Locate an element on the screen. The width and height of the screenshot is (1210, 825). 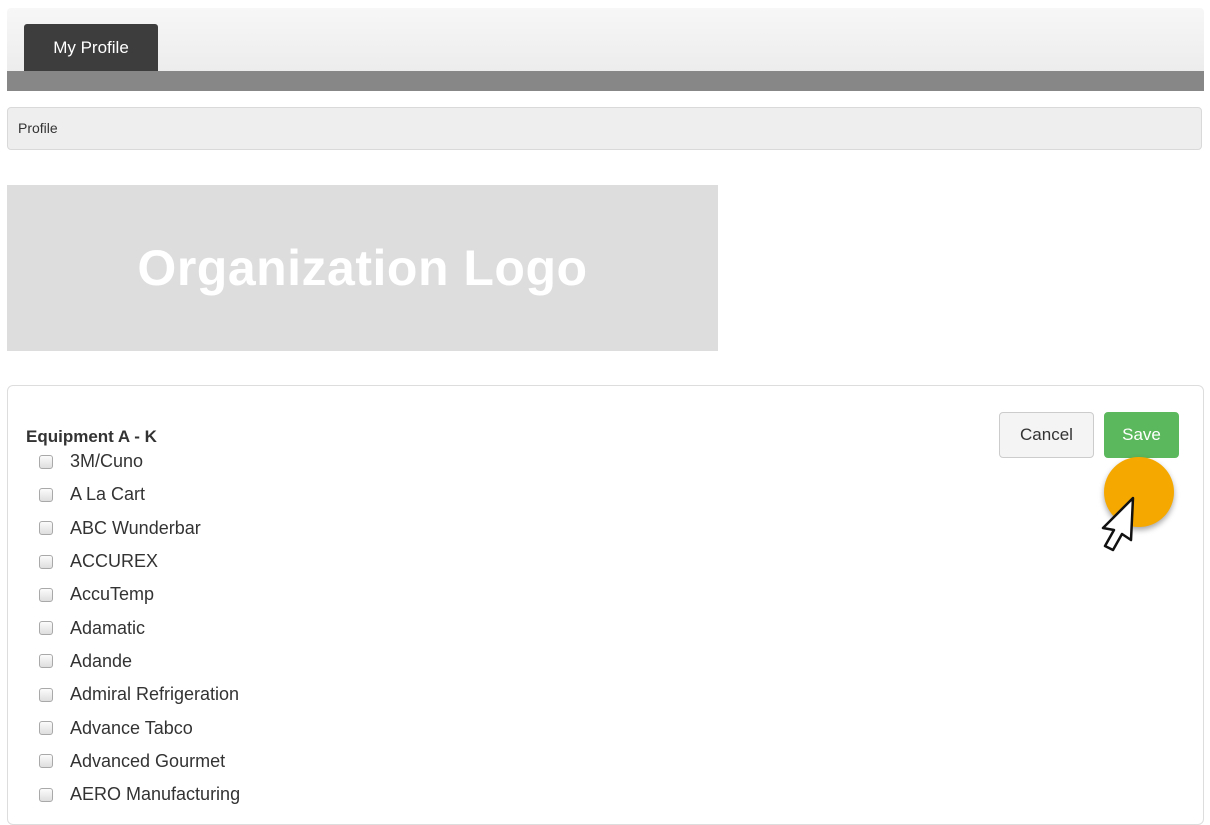
equipment-label: A La Cart is located at coordinates (107, 494).